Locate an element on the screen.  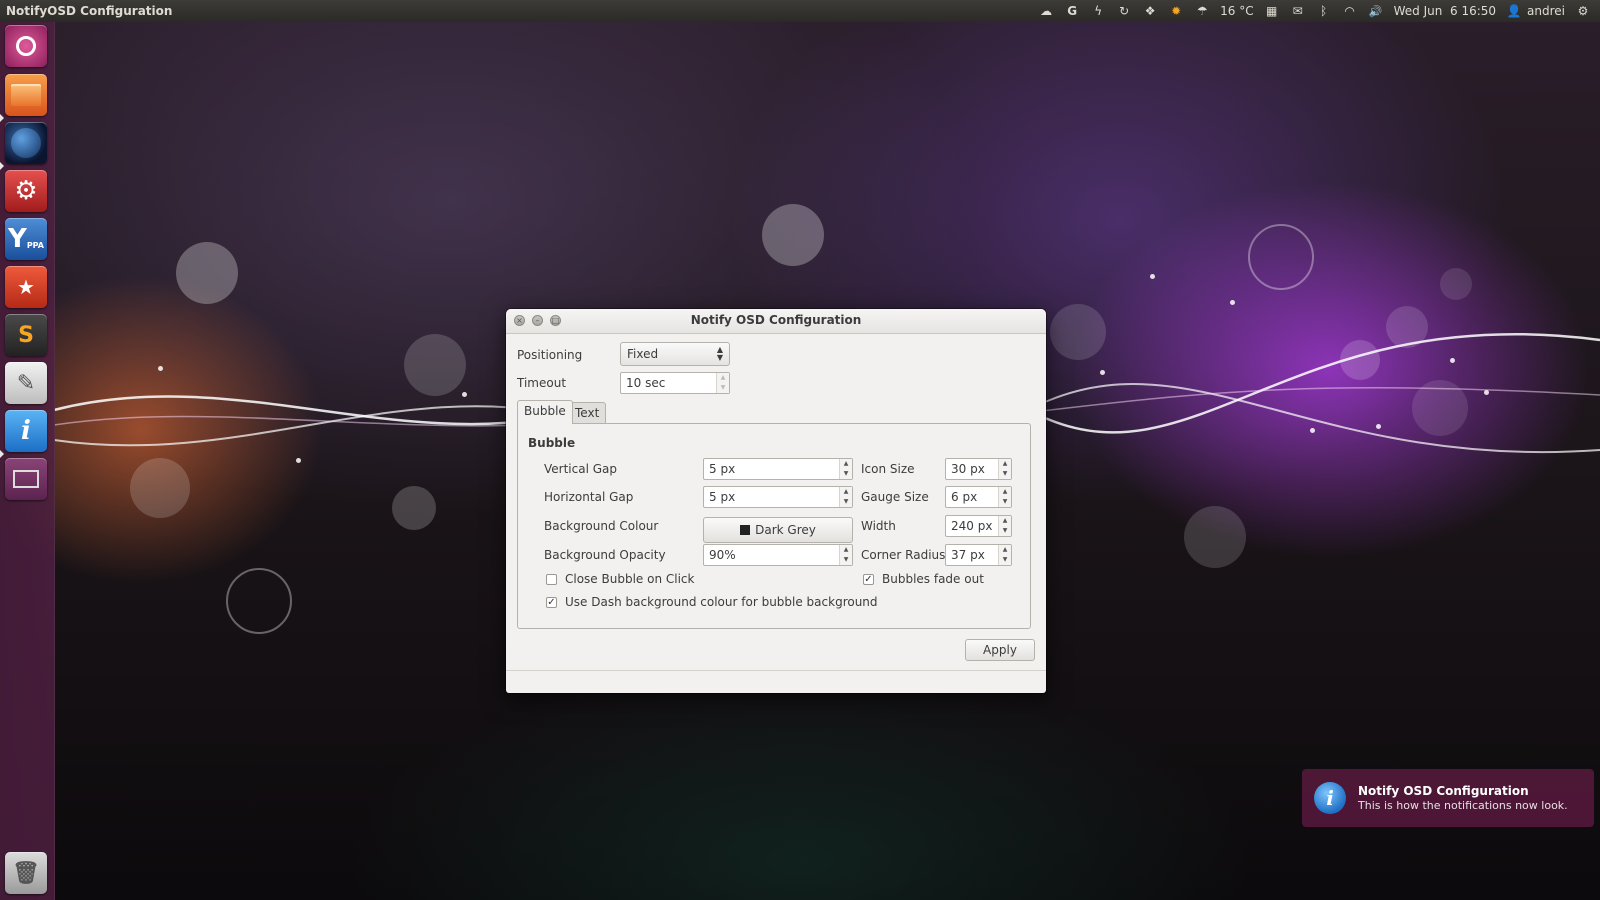
dialog-titlebar: × – □ Notify OSD Configuration is located at coordinates (776, 321).